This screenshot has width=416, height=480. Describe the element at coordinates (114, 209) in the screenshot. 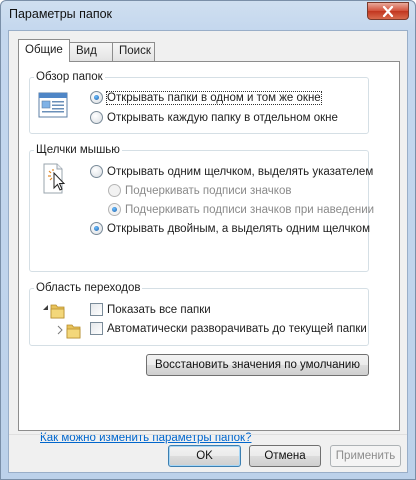

I see `radio-underline-hover-control` at that location.